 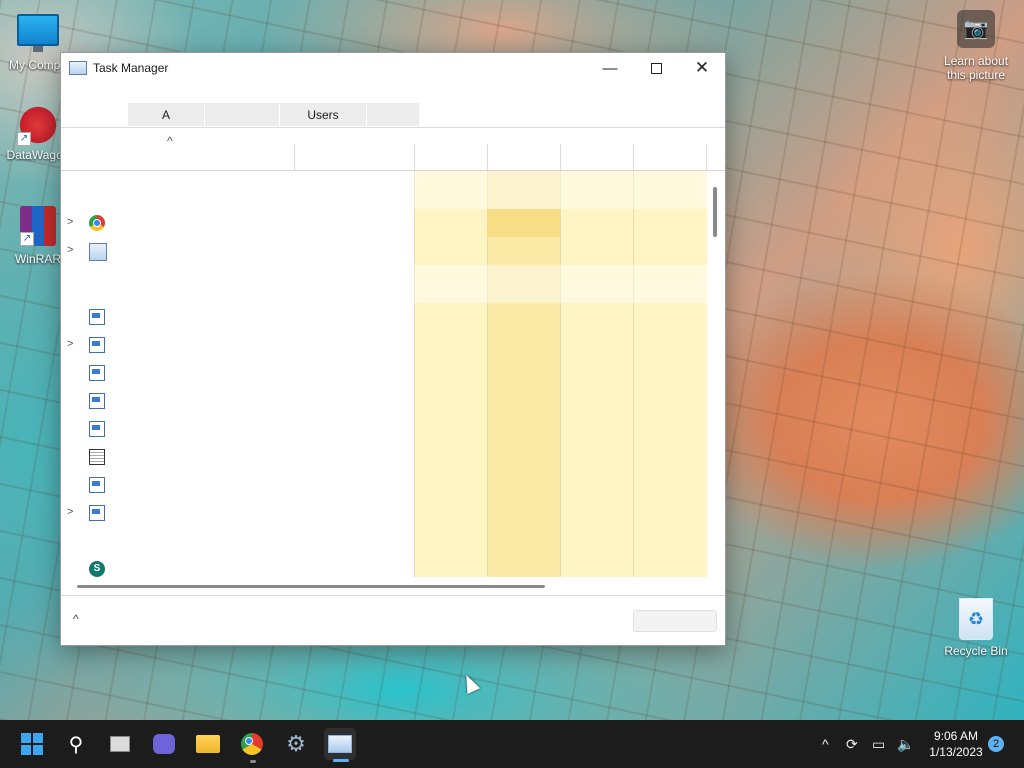 What do you see at coordinates (996, 744) in the screenshot?
I see `notification-badge: 2` at bounding box center [996, 744].